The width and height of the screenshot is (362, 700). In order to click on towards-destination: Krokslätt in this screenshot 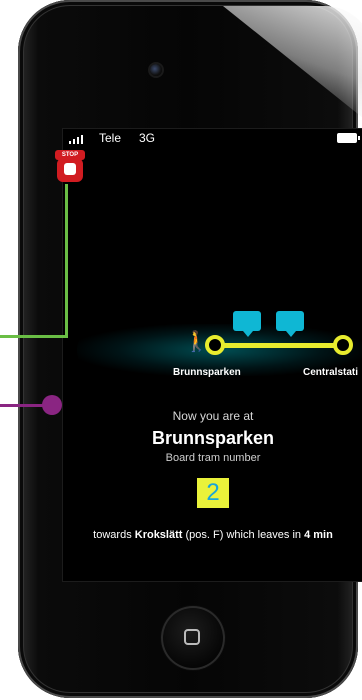, I will do `click(158, 535)`.